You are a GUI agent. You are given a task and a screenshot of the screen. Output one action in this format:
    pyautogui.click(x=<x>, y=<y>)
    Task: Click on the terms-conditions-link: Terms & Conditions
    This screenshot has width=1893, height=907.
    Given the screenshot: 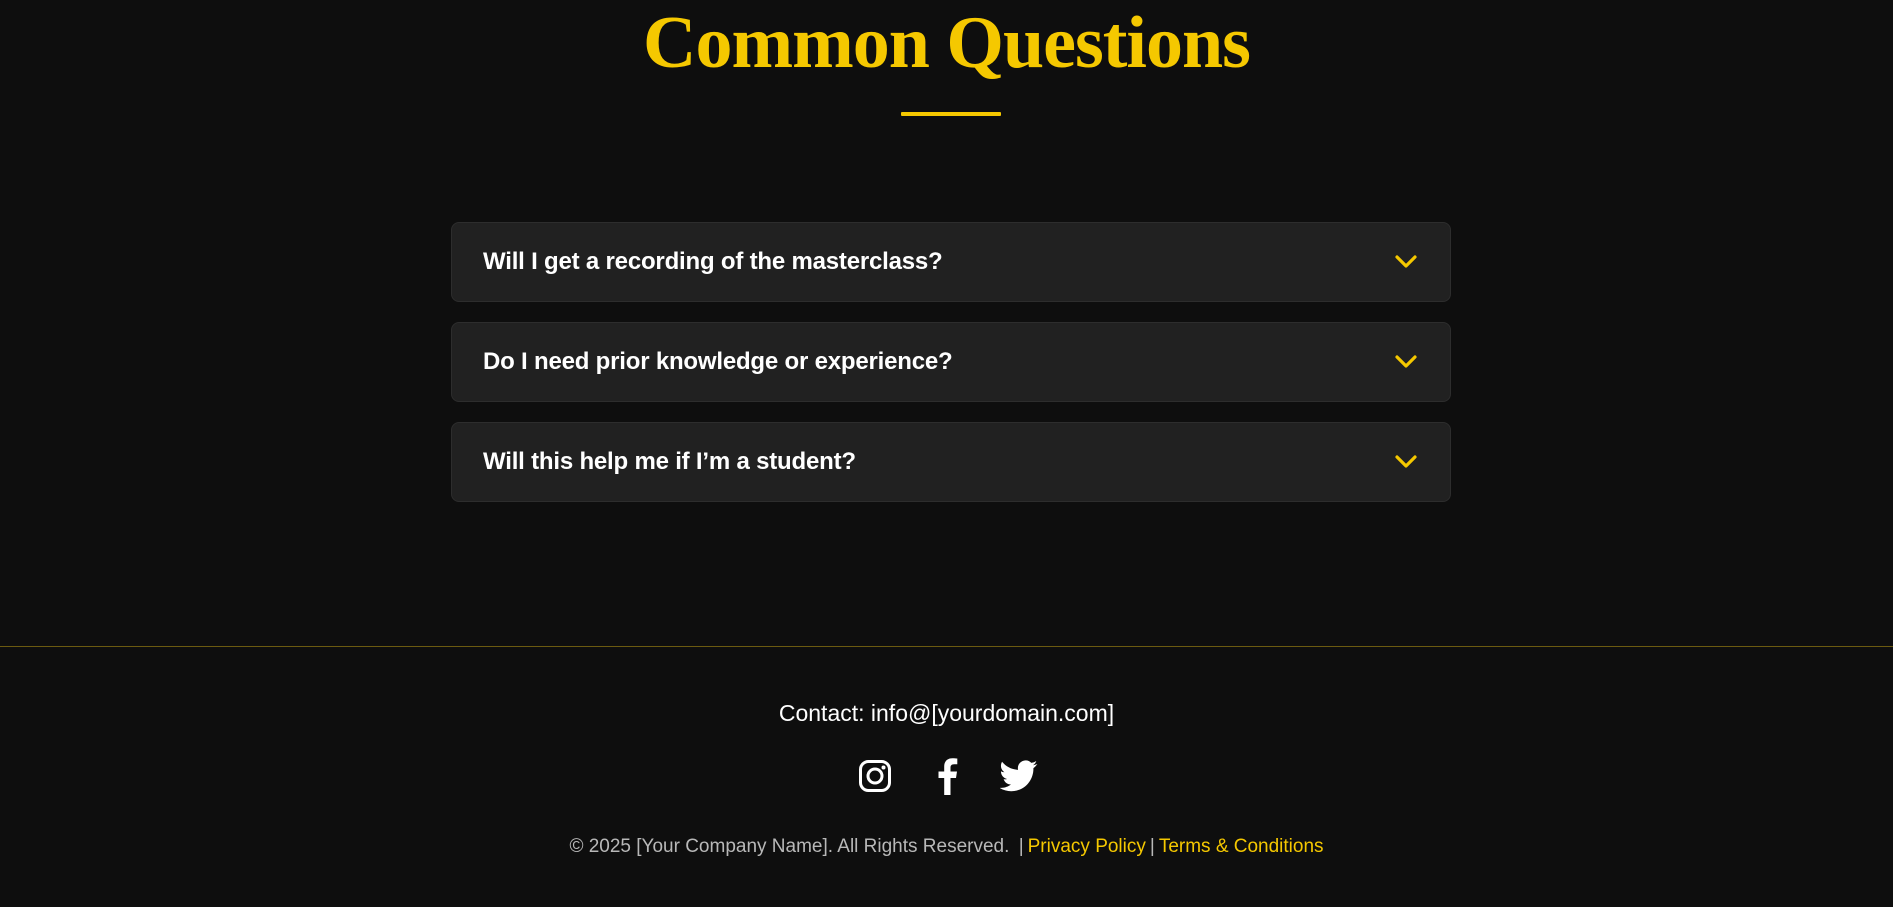 What is the action you would take?
    pyautogui.click(x=1241, y=846)
    